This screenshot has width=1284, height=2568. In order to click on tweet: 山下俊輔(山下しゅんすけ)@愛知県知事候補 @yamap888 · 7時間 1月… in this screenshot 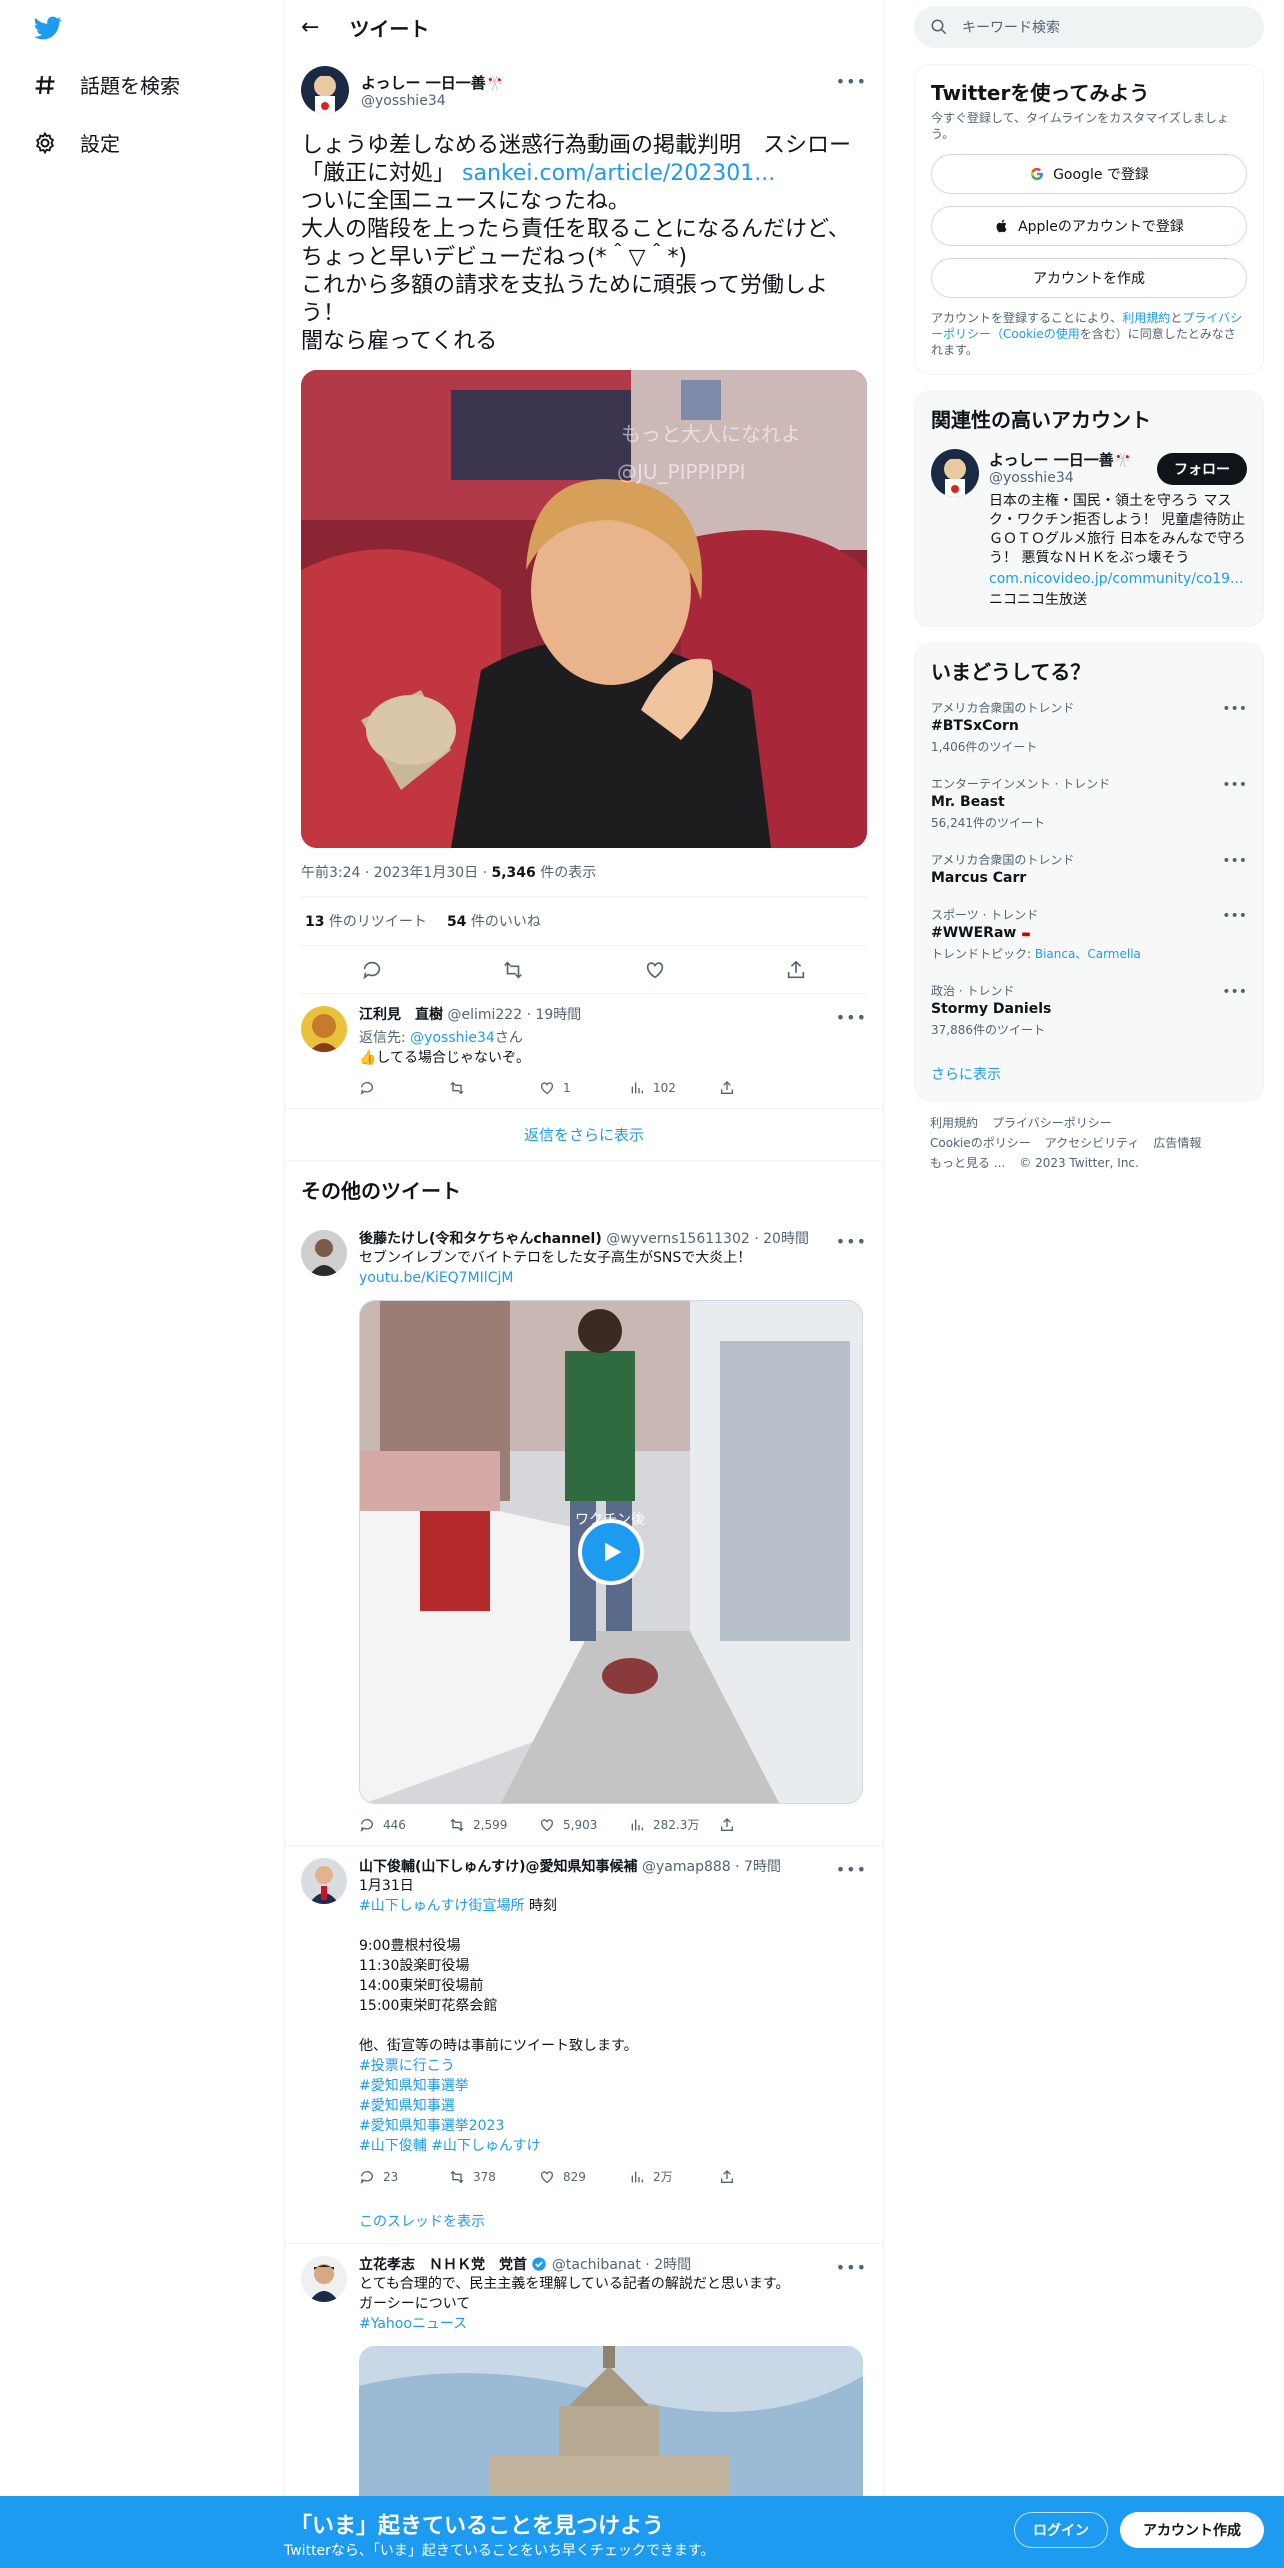, I will do `click(584, 2045)`.